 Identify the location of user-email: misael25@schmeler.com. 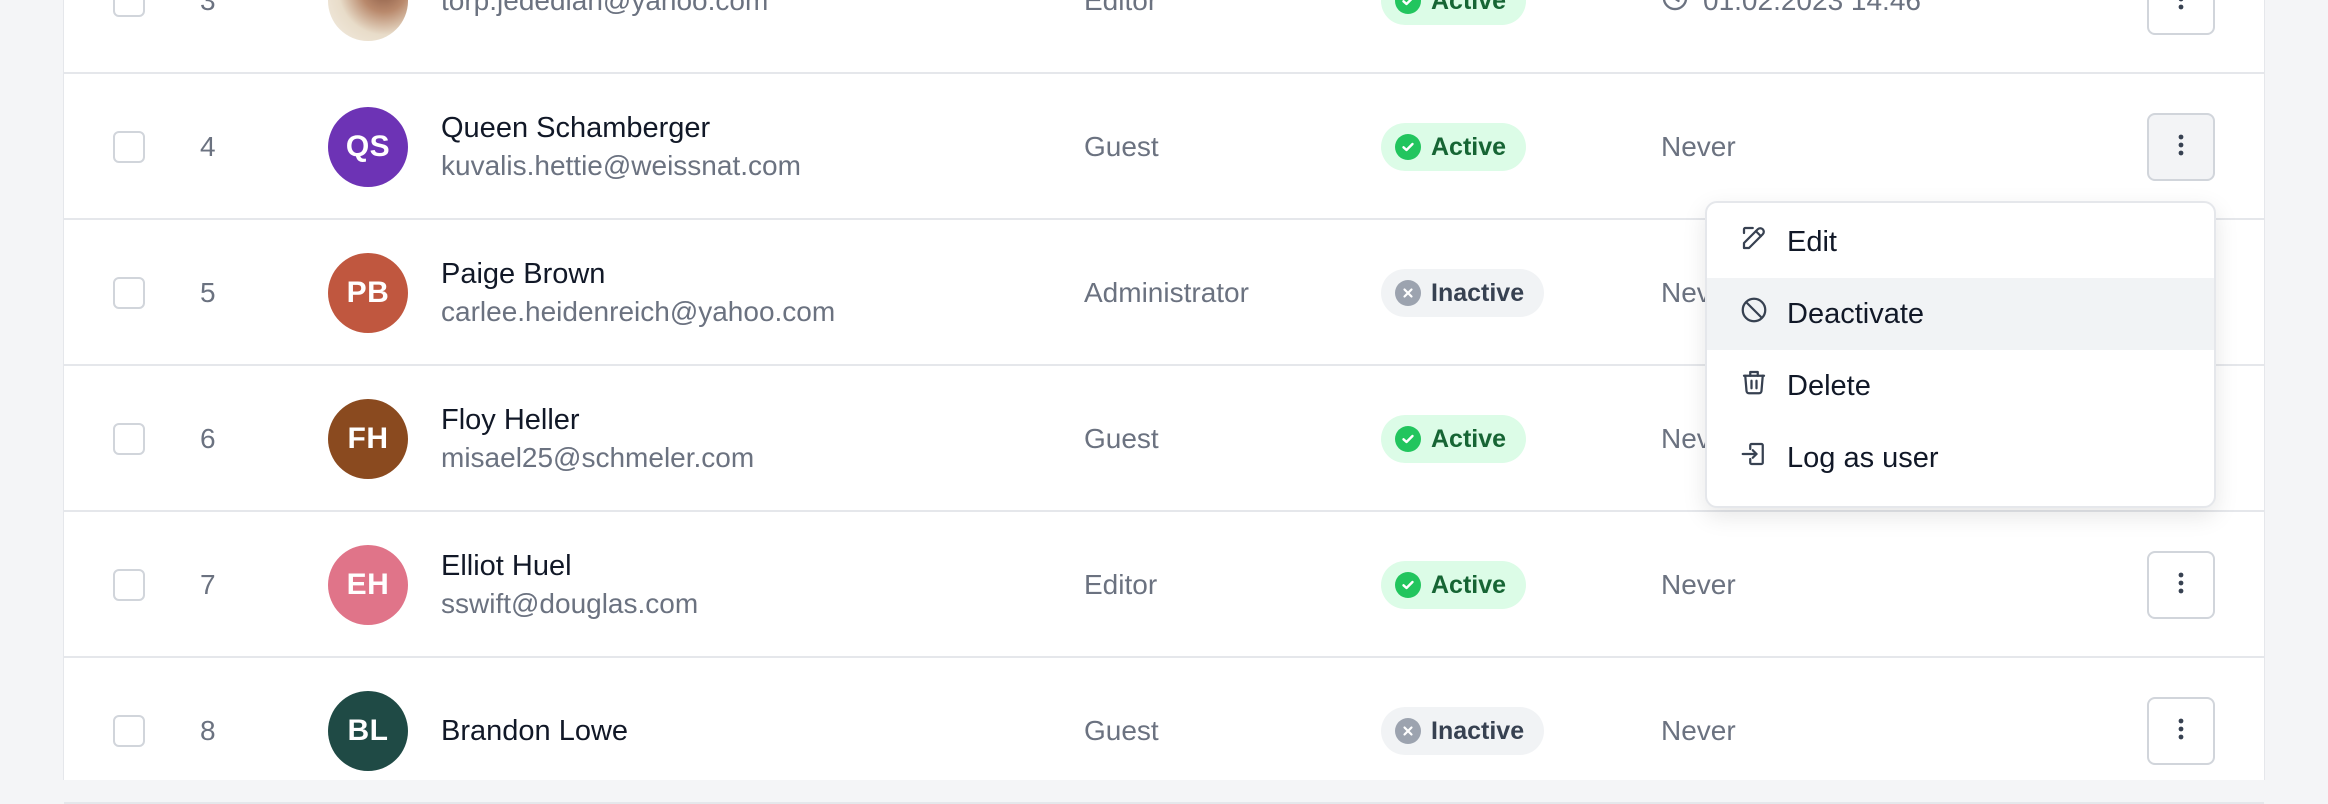
(598, 457).